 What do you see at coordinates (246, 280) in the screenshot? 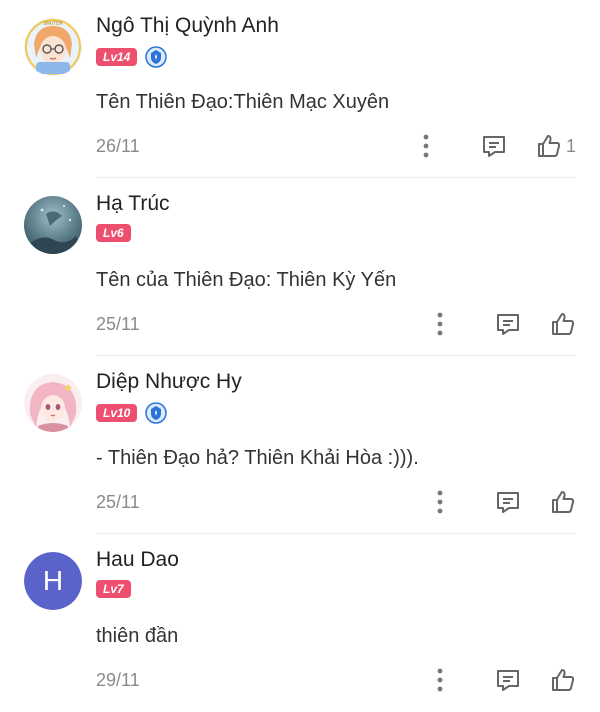
I see `comment-text: Tên của Thiên Đạo: Thiên Kỳ Yến` at bounding box center [246, 280].